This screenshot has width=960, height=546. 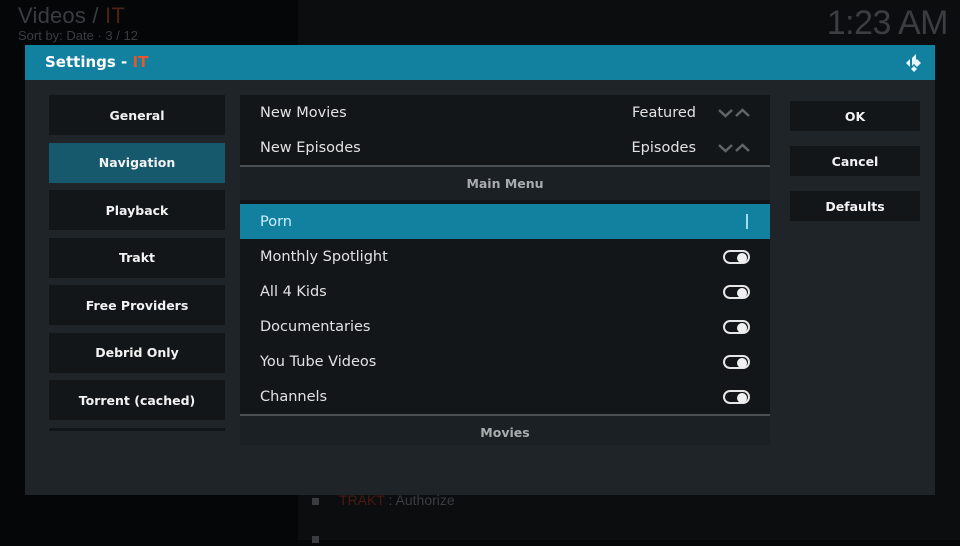 I want to click on category-trakt: Trakt, so click(x=137, y=257).